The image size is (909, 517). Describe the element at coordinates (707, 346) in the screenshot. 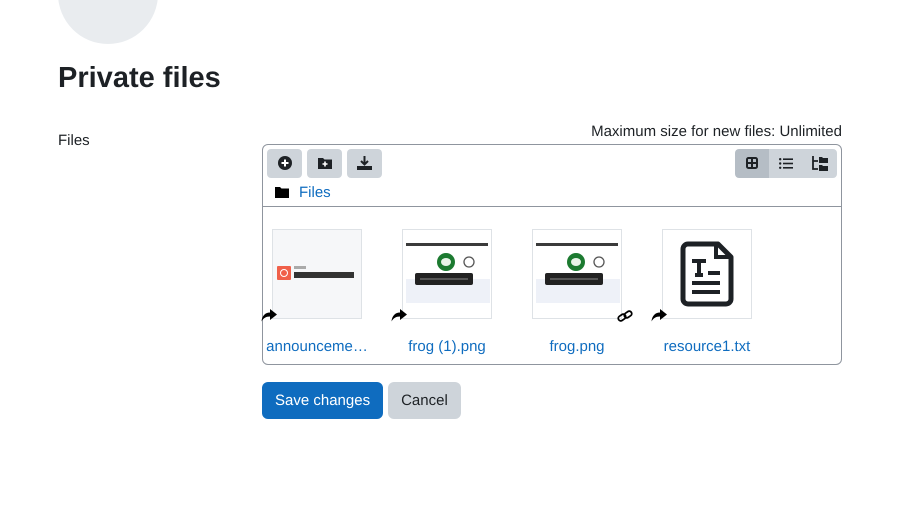

I see `file-name-link: resource1.txt` at that location.